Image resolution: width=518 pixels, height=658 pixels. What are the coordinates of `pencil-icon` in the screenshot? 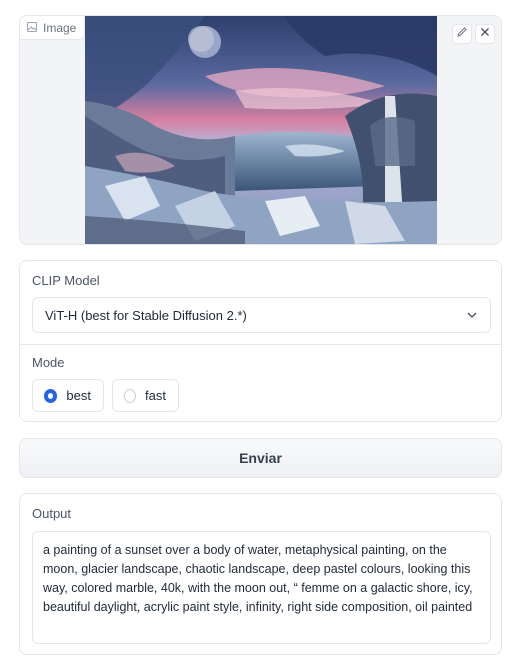 It's located at (462, 34).